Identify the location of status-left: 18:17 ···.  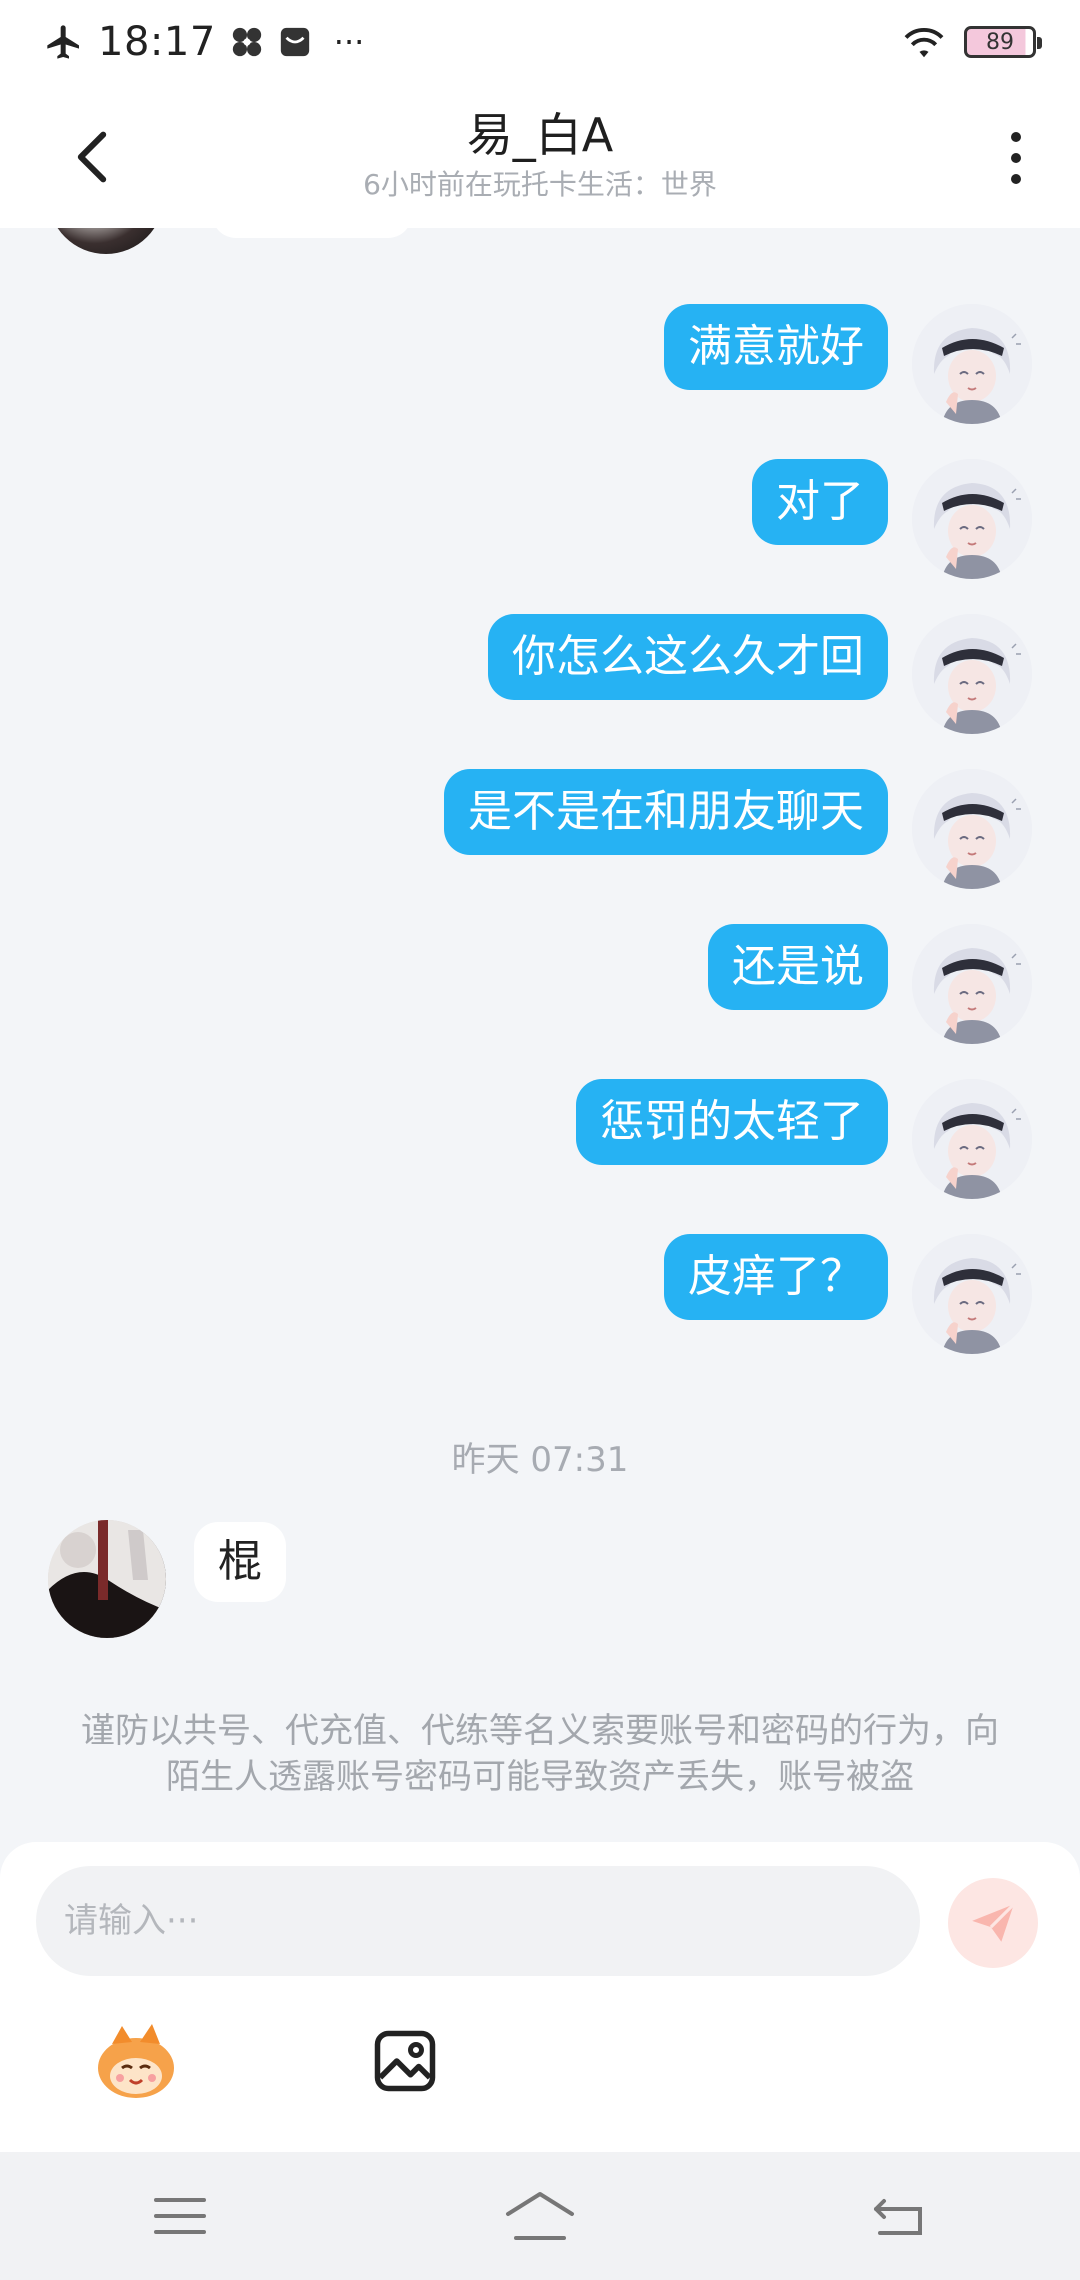
(204, 42).